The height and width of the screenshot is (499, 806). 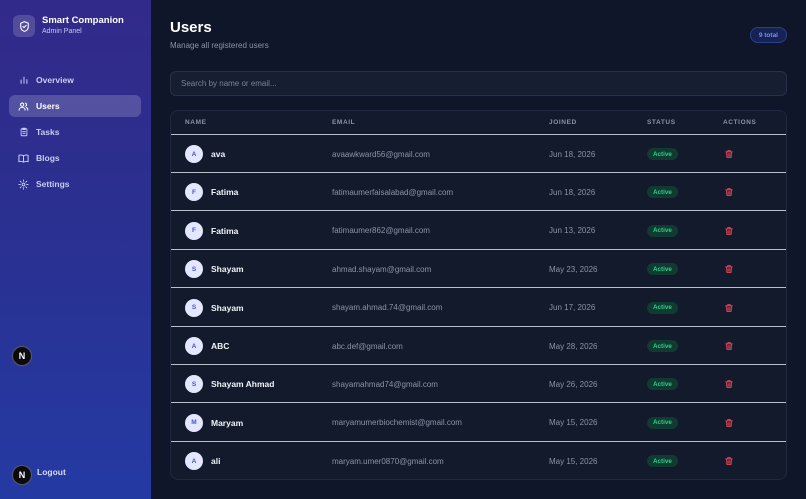 I want to click on table-row: A ABC abc.def@gmail.com May 28, 2026 Active, so click(x=478, y=346).